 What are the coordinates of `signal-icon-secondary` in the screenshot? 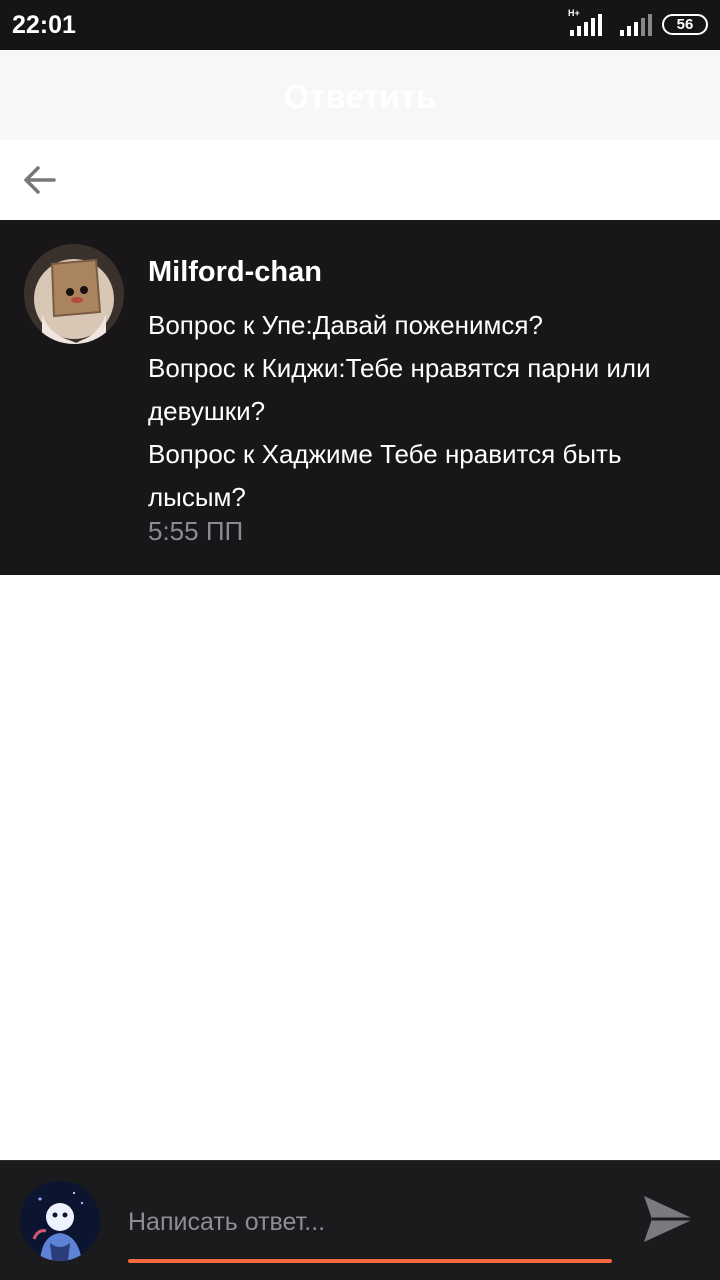 It's located at (636, 25).